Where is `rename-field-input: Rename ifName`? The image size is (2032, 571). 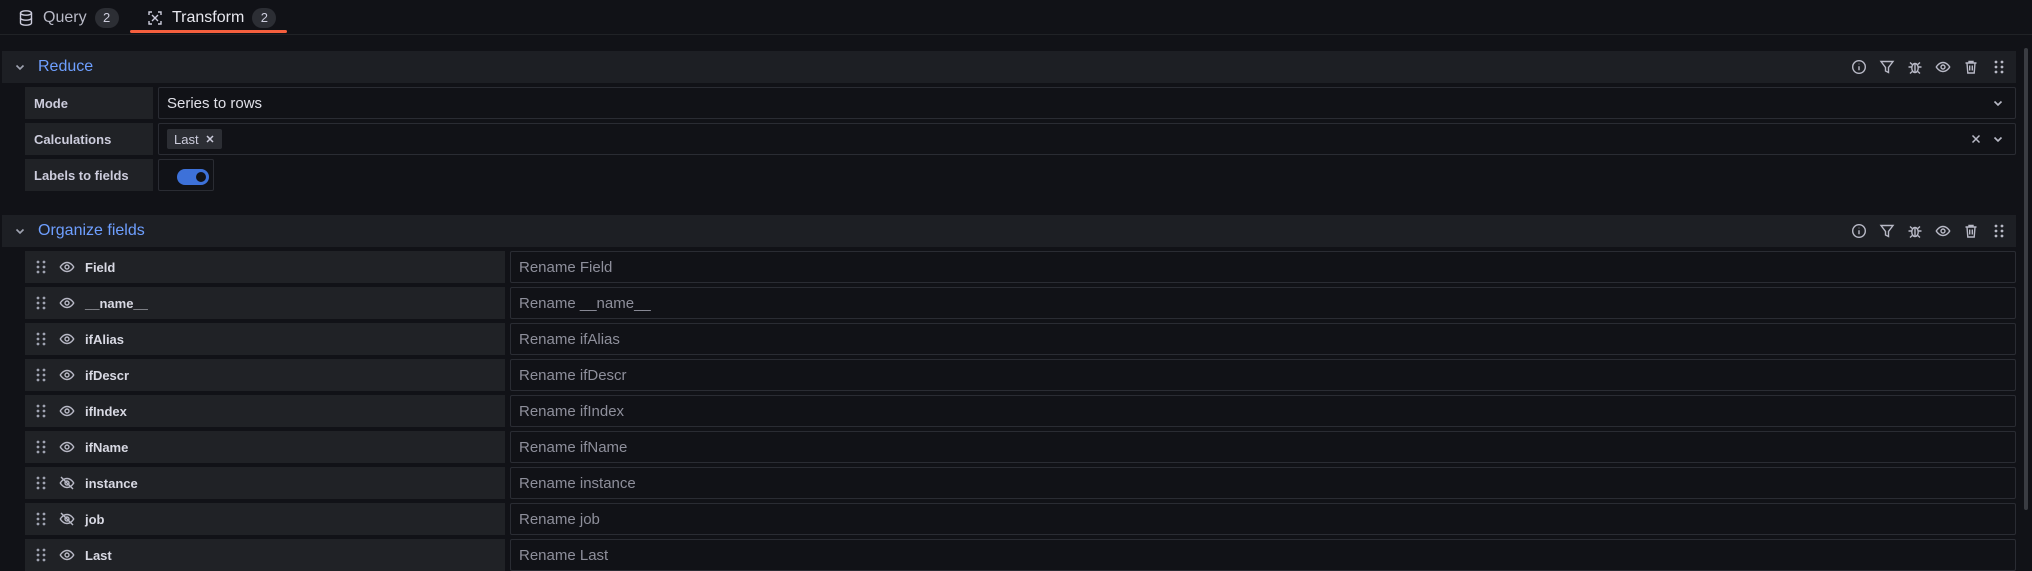 rename-field-input: Rename ifName is located at coordinates (1263, 447).